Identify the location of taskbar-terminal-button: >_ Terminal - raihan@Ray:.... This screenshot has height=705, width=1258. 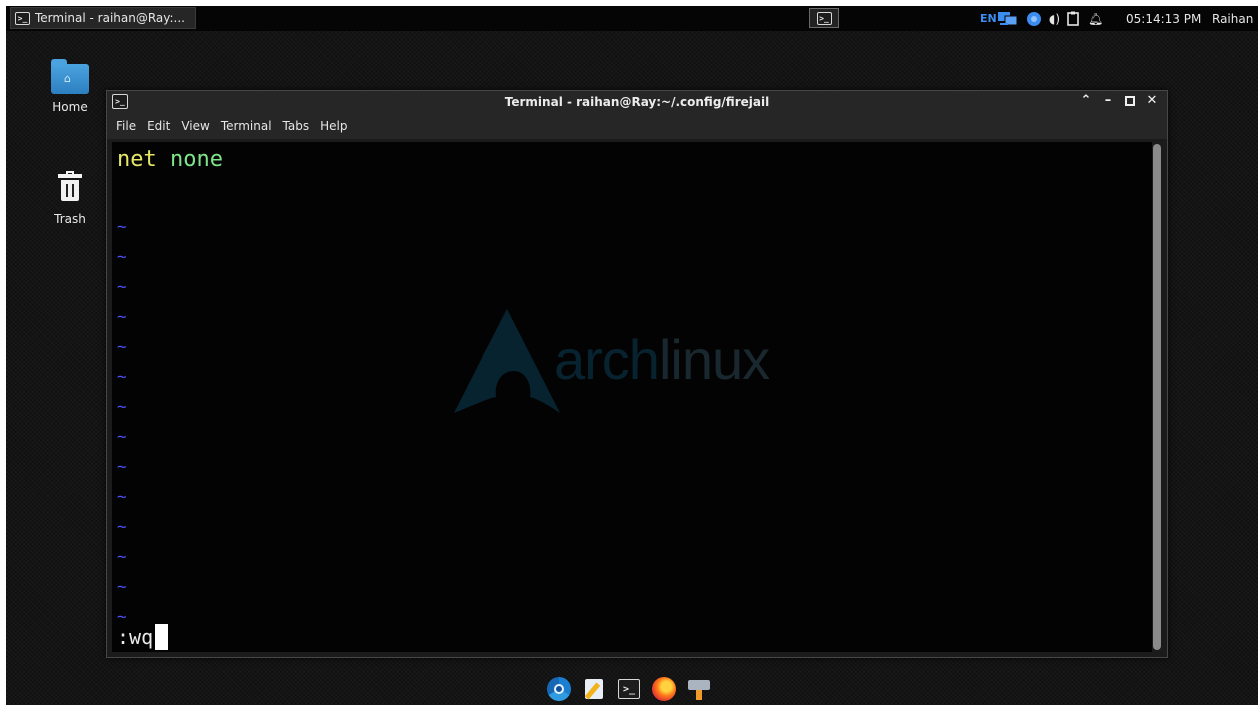
(103, 18).